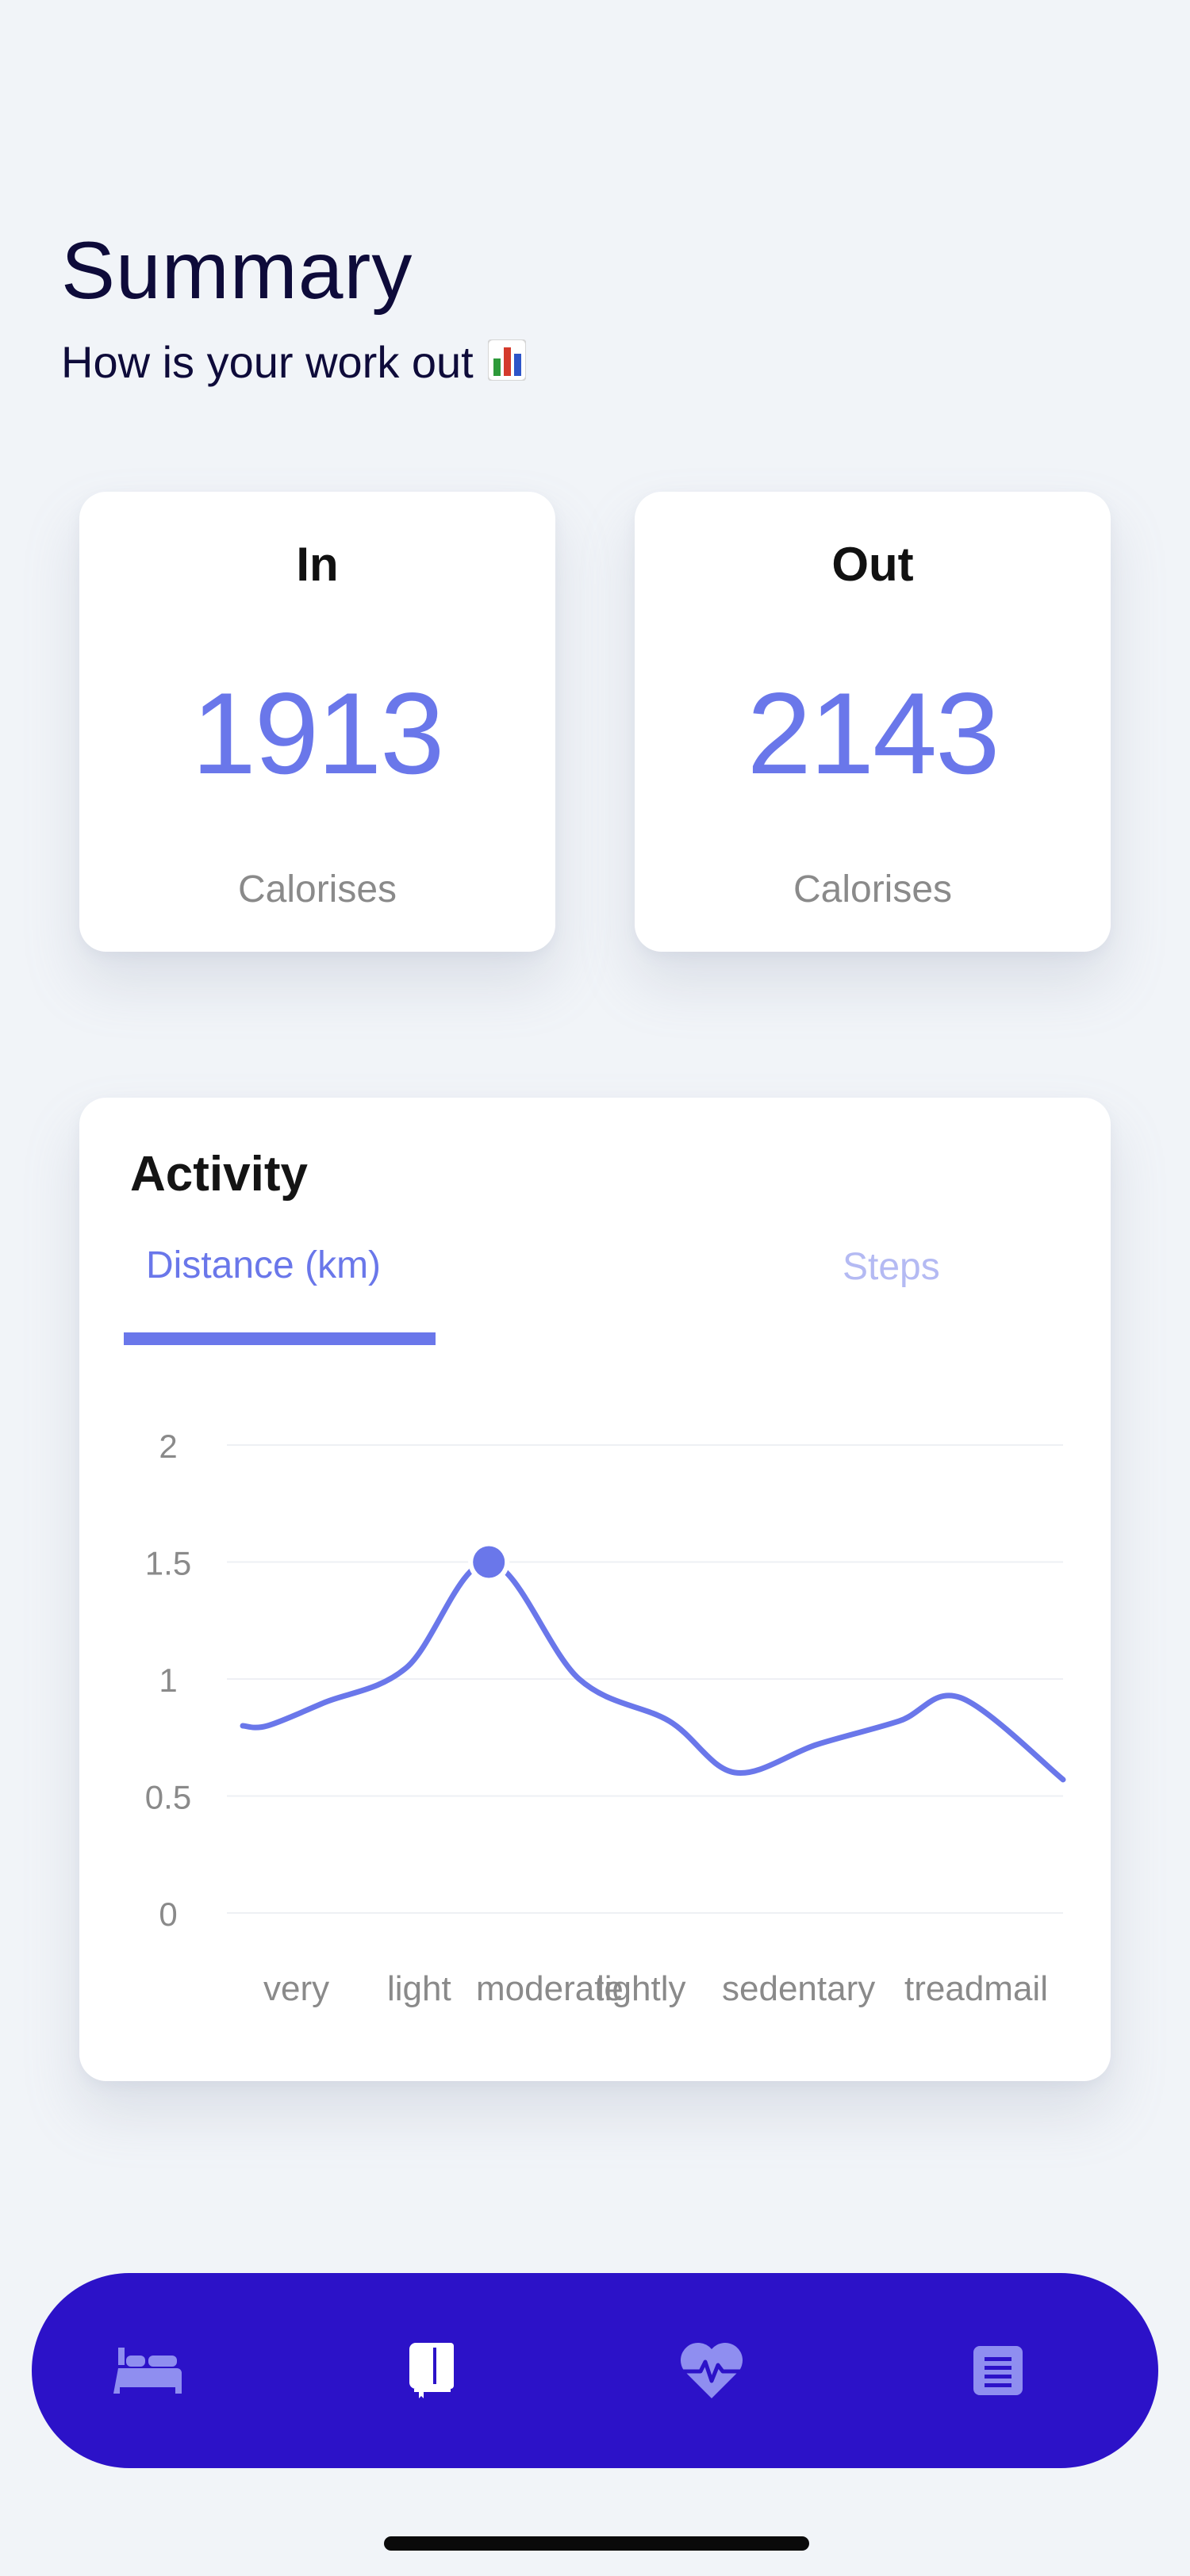 Image resolution: width=1190 pixels, height=2576 pixels. What do you see at coordinates (296, 1988) in the screenshot?
I see `x-category-label: very` at bounding box center [296, 1988].